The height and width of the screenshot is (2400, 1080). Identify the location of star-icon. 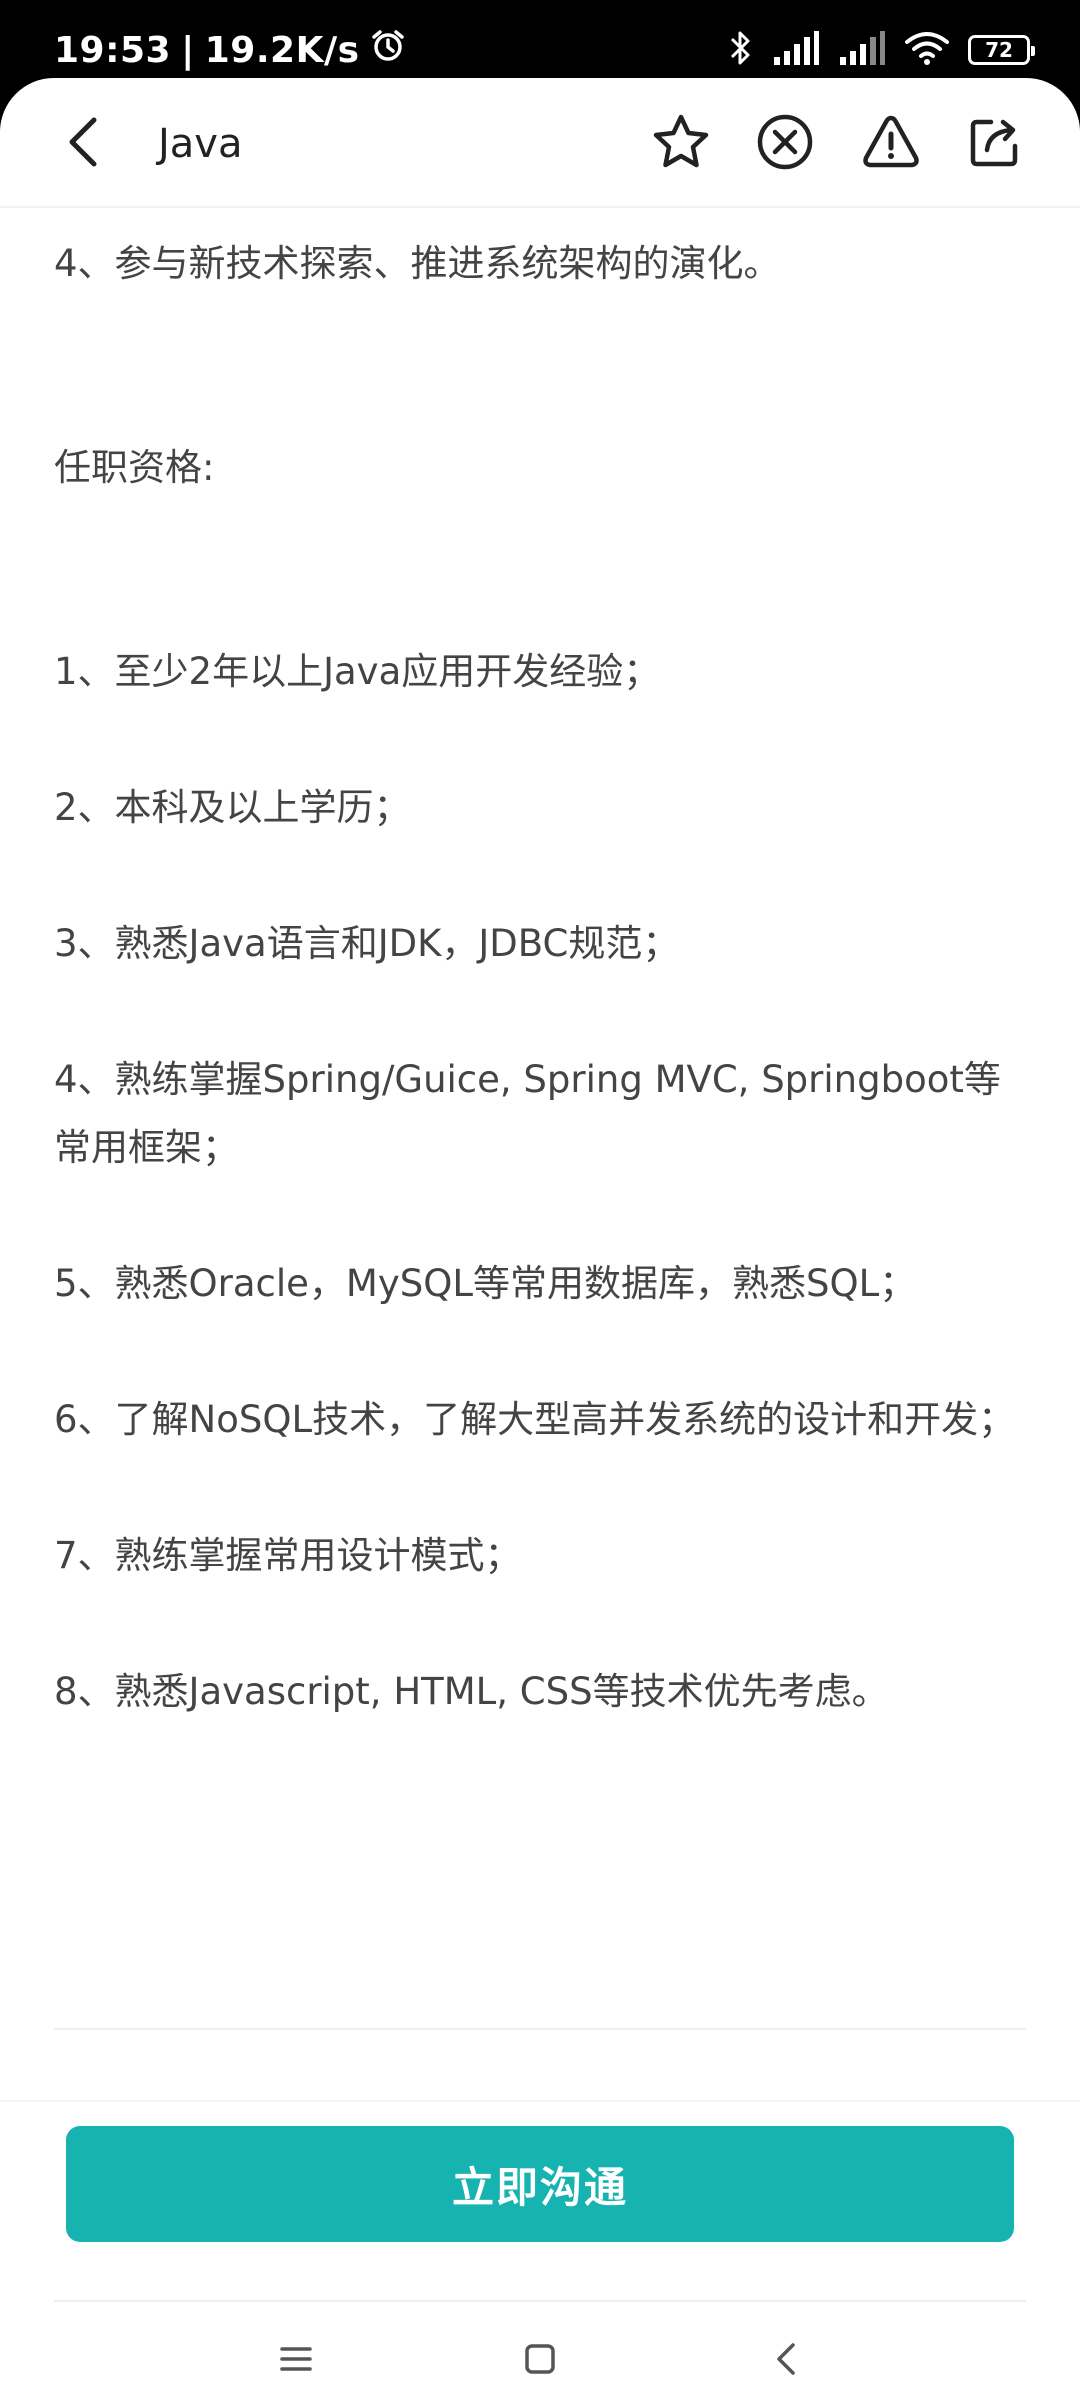
(681, 144).